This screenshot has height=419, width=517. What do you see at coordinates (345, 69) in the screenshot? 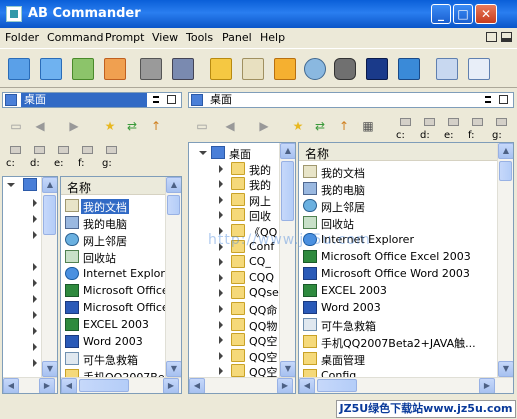
I see `binoculars-icon` at bounding box center [345, 69].